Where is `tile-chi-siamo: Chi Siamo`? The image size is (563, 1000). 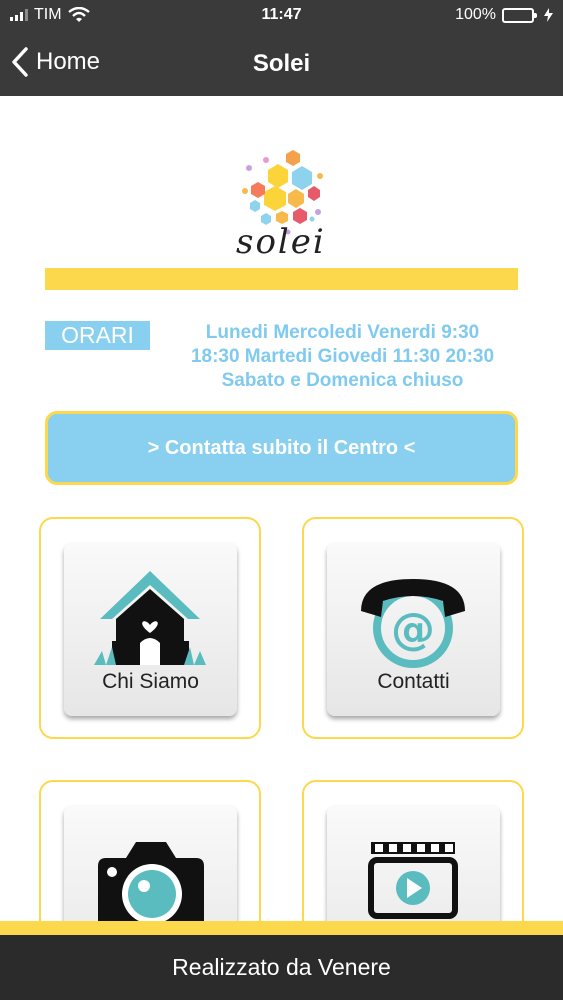 tile-chi-siamo: Chi Siamo is located at coordinates (150, 628).